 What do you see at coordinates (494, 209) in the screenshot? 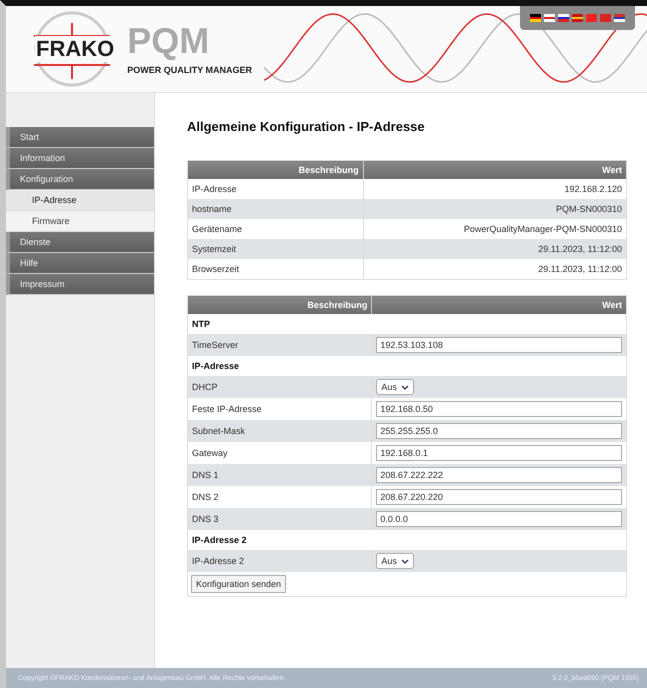
I see `table-cell: PQM-SN000310` at bounding box center [494, 209].